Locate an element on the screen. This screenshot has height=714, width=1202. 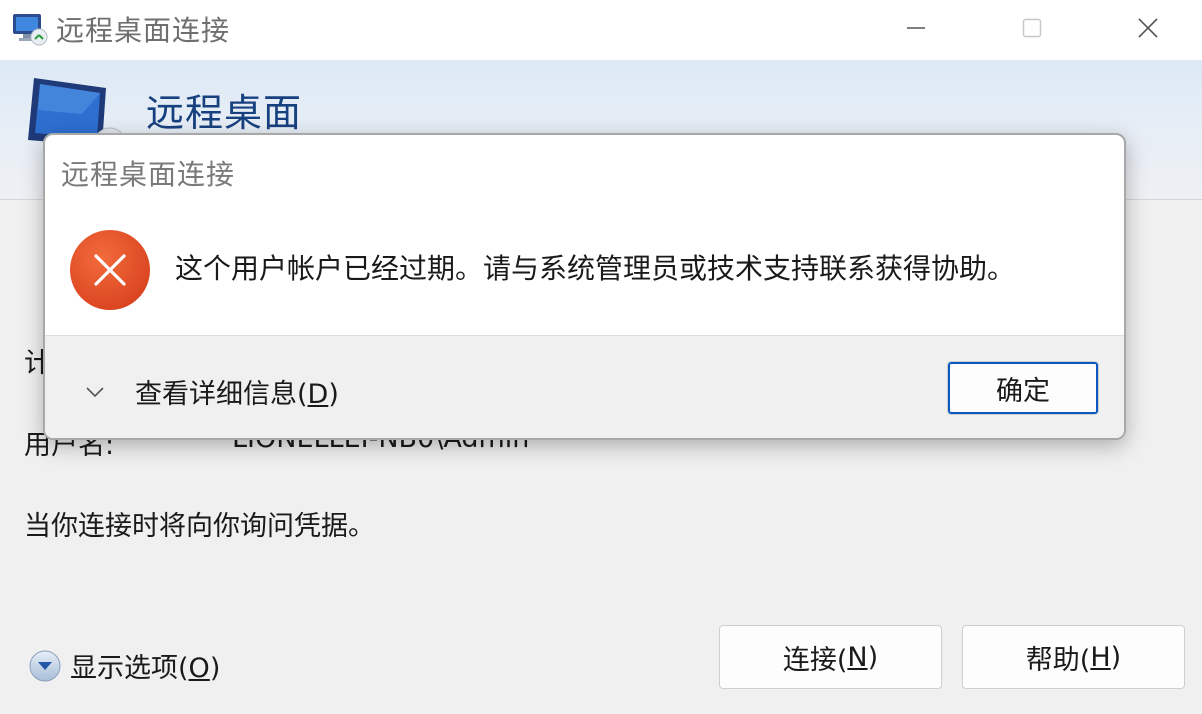
minimize-button is located at coordinates (916, 28).